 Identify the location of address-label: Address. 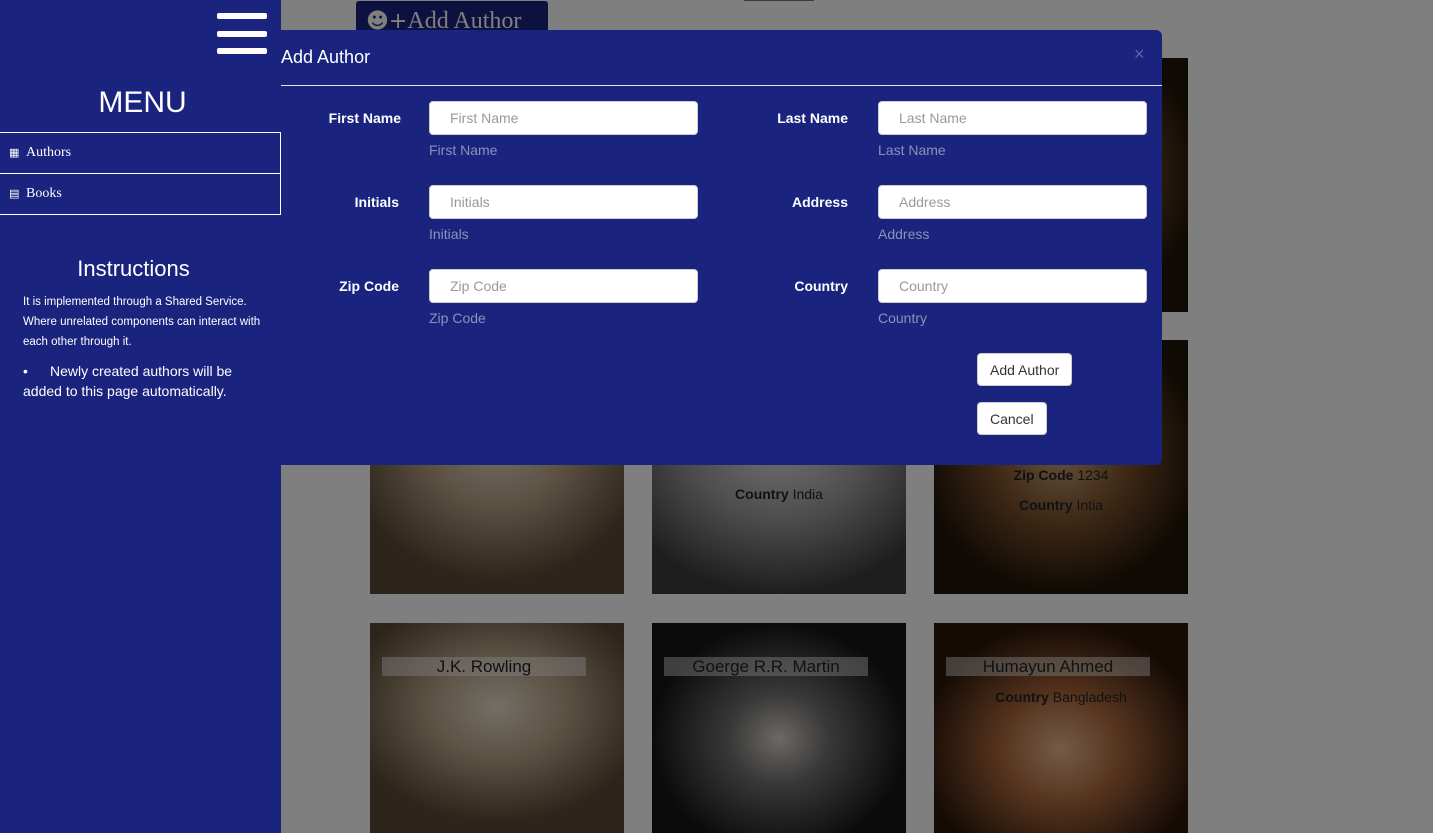
(819, 202).